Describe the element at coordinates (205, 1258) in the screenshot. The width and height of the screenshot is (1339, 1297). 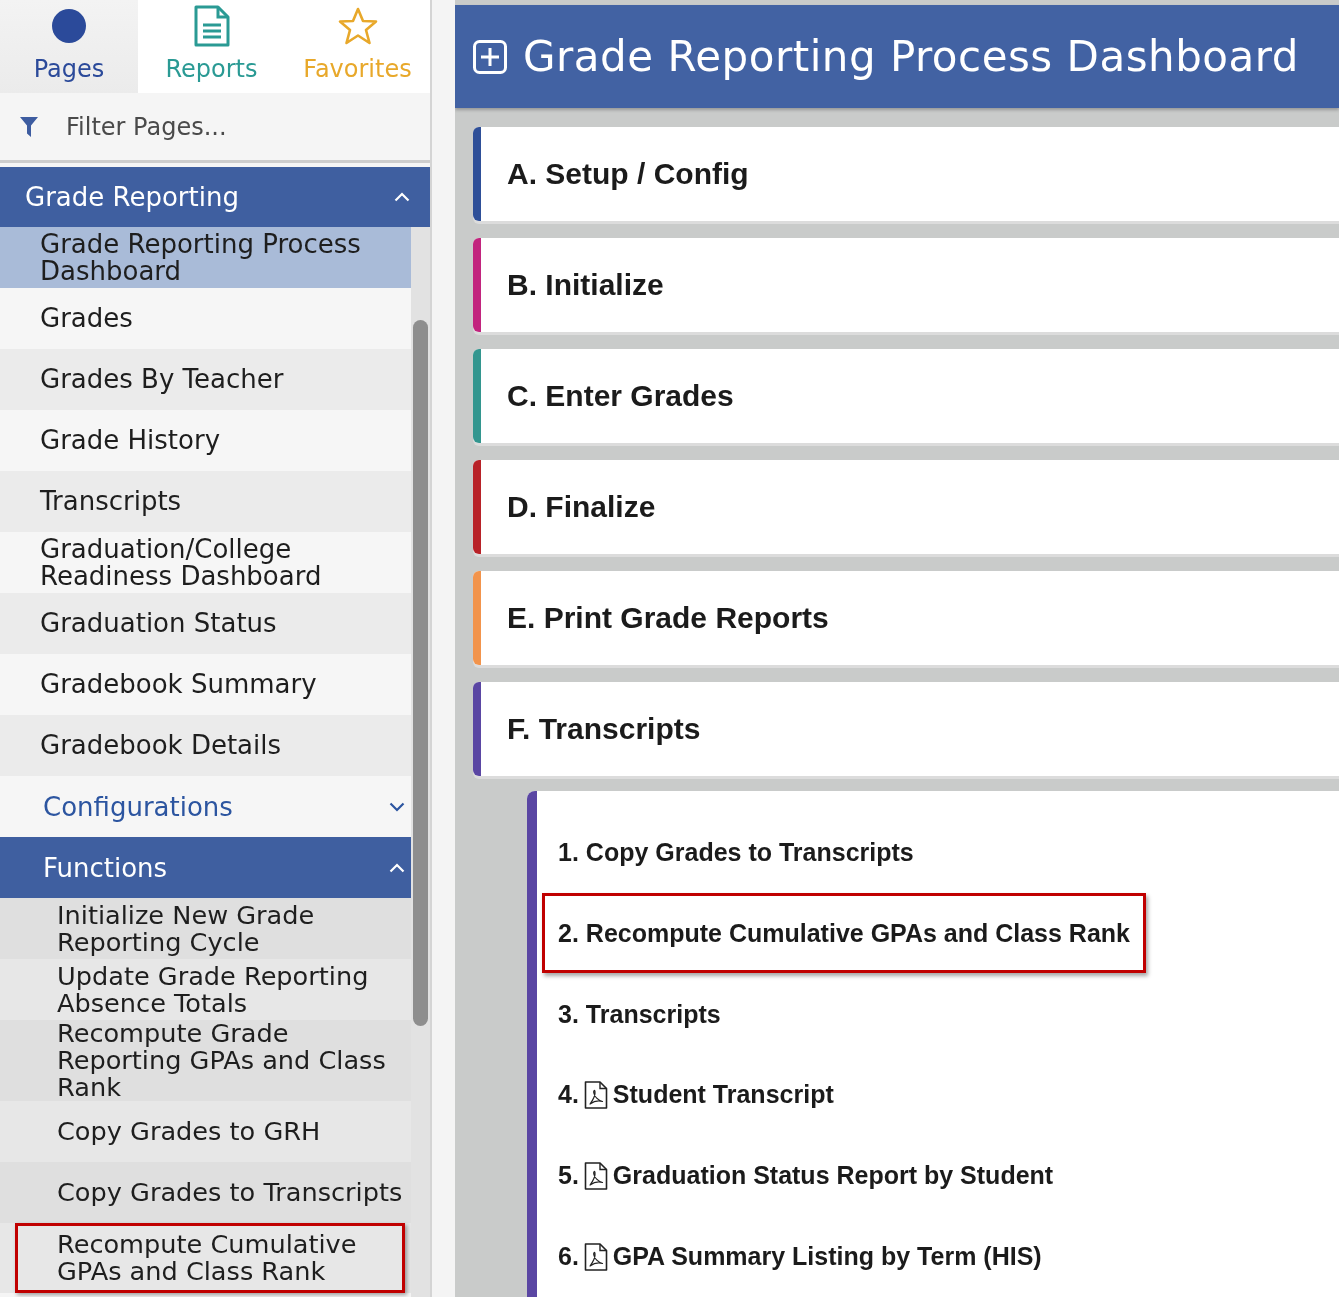
I see `nav-item: Recompute Cumulative GPAs and Class Rank` at that location.